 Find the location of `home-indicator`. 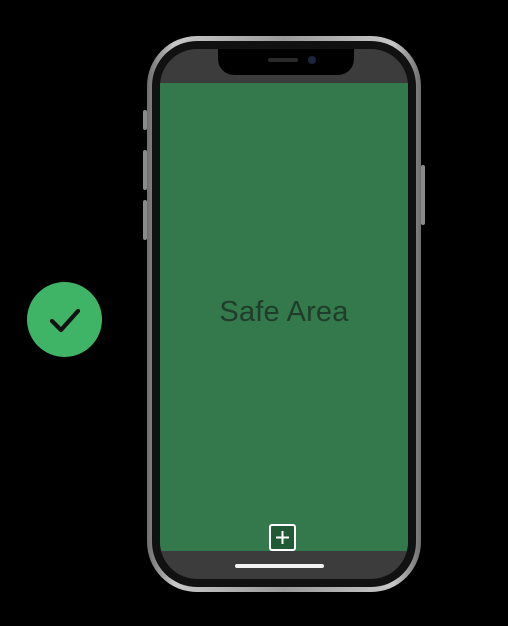

home-indicator is located at coordinates (279, 566).